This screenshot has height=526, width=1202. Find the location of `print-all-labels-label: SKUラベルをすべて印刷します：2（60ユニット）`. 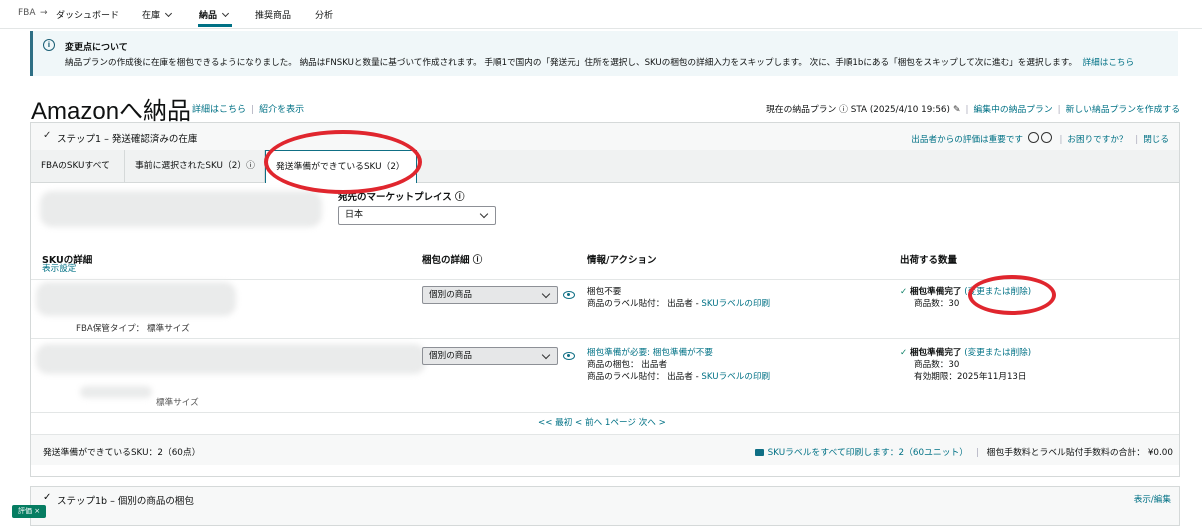

print-all-labels-label: SKUラベルをすべて印刷します：2（60ユニット） is located at coordinates (868, 453).